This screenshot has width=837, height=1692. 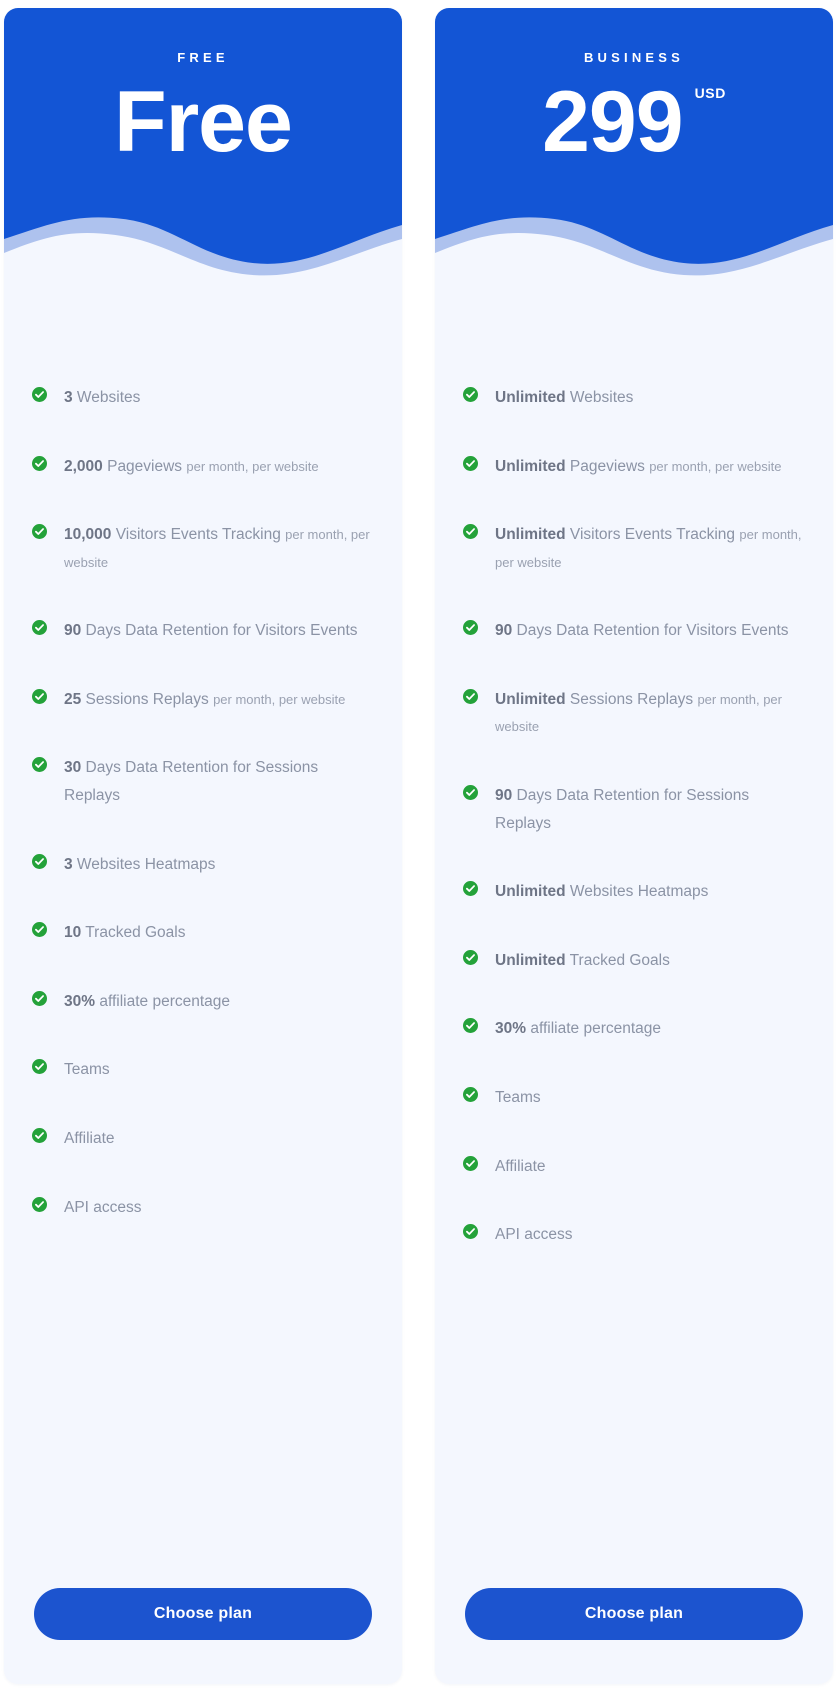 I want to click on feature-text: 3 Websites Heatmaps, so click(x=139, y=865).